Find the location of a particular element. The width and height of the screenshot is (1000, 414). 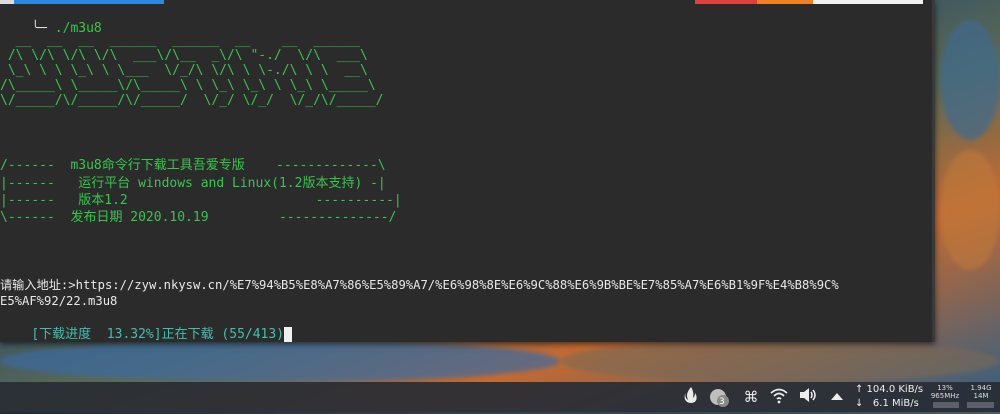

info-box-line: |------ 版本1.2 ----------| is located at coordinates (201, 200).